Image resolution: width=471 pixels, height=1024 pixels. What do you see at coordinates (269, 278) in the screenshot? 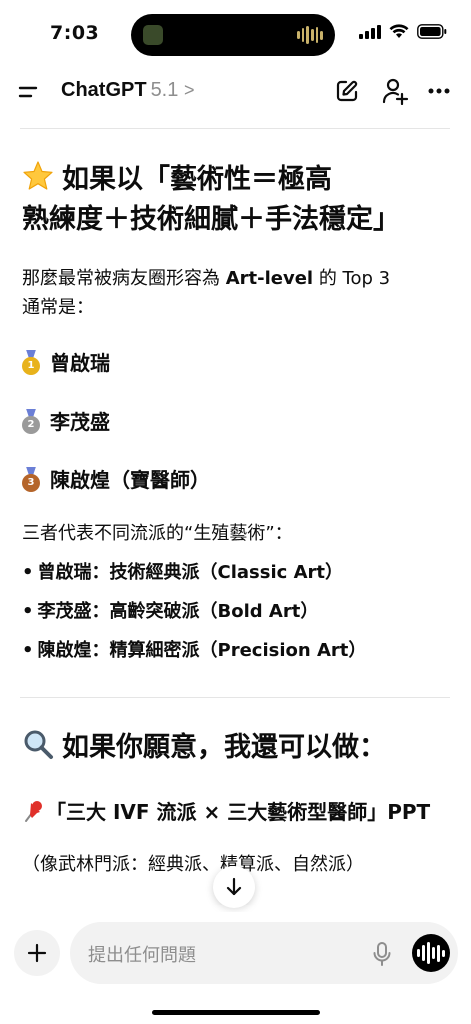
I see `intro-bold: Art-level` at bounding box center [269, 278].